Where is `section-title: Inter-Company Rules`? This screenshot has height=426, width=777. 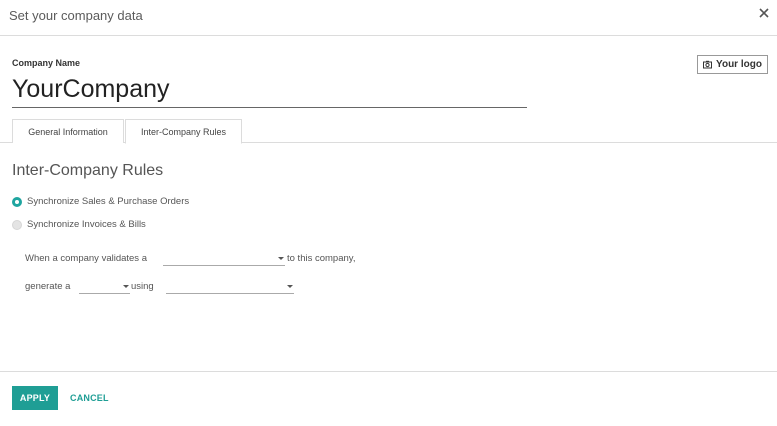
section-title: Inter-Company Rules is located at coordinates (88, 170).